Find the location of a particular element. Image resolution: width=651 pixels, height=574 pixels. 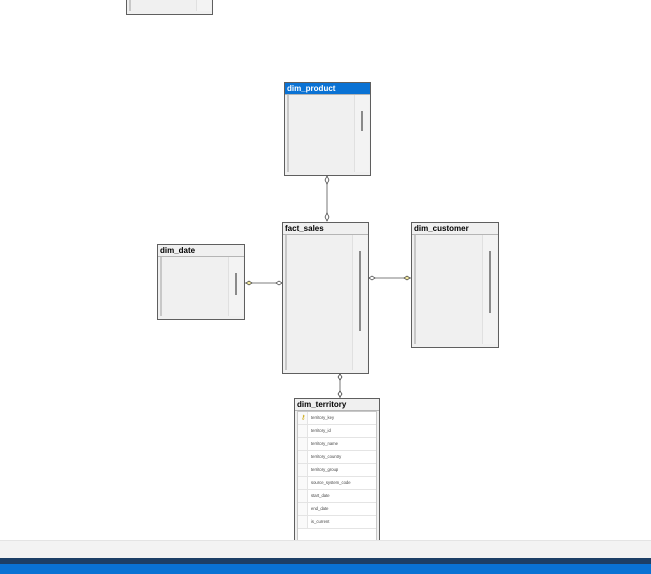

column-row: territory_group is located at coordinates (337, 470).